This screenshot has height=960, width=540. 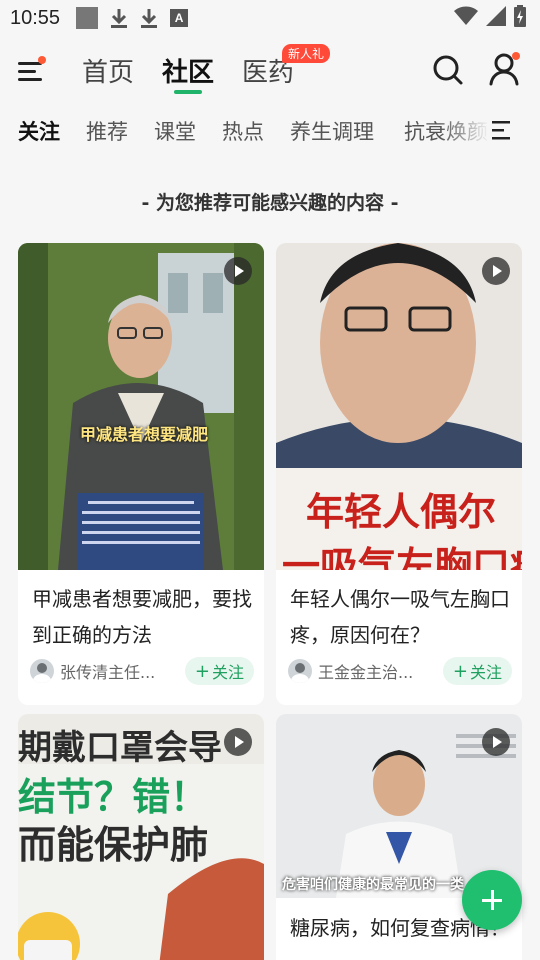 I want to click on profile-button, so click(x=505, y=69).